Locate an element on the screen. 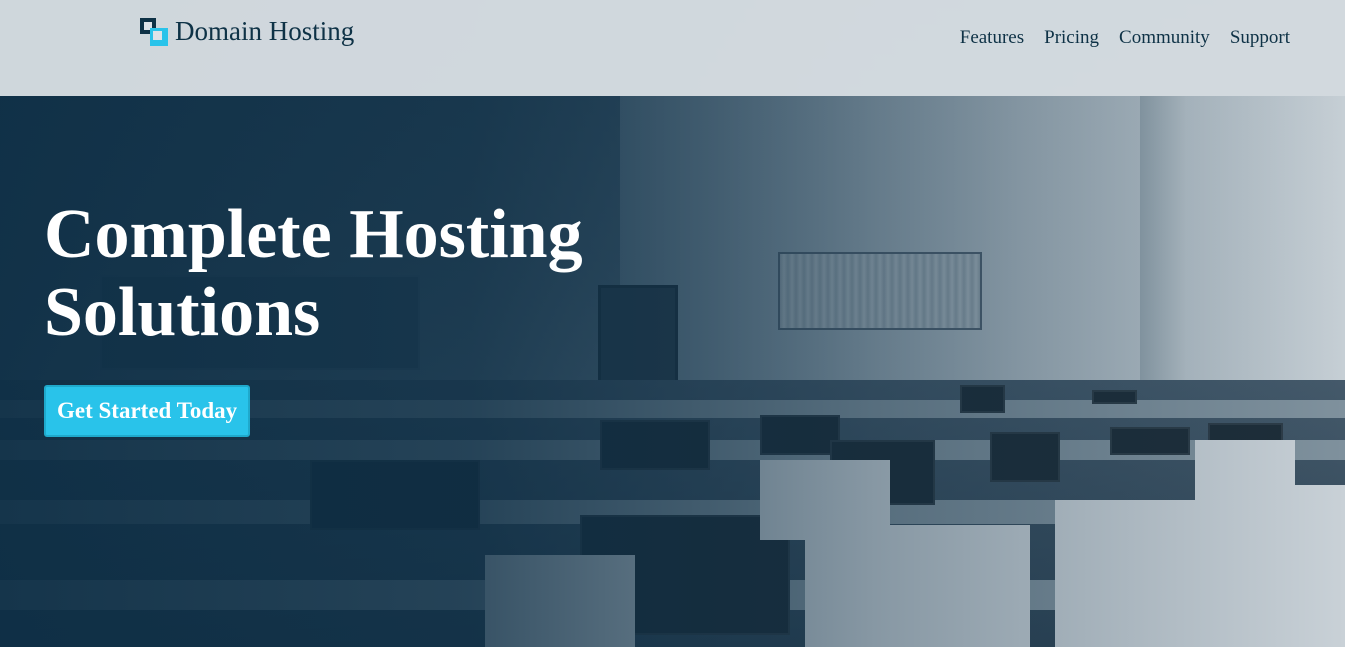 This screenshot has height=647, width=1345. hero-title: Complete Hosting Solutions is located at coordinates (394, 274).